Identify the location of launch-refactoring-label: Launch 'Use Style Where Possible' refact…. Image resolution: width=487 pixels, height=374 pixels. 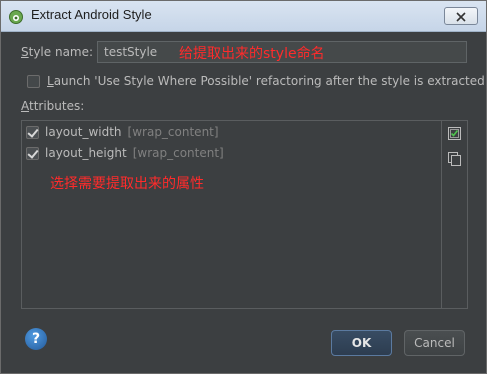
(266, 81).